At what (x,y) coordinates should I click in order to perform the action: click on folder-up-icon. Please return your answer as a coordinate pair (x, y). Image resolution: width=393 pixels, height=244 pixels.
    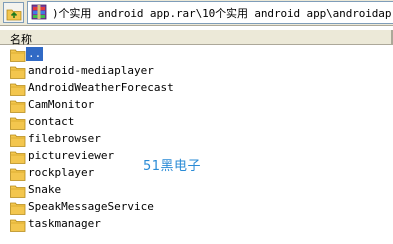
    Looking at the image, I should click on (14, 15).